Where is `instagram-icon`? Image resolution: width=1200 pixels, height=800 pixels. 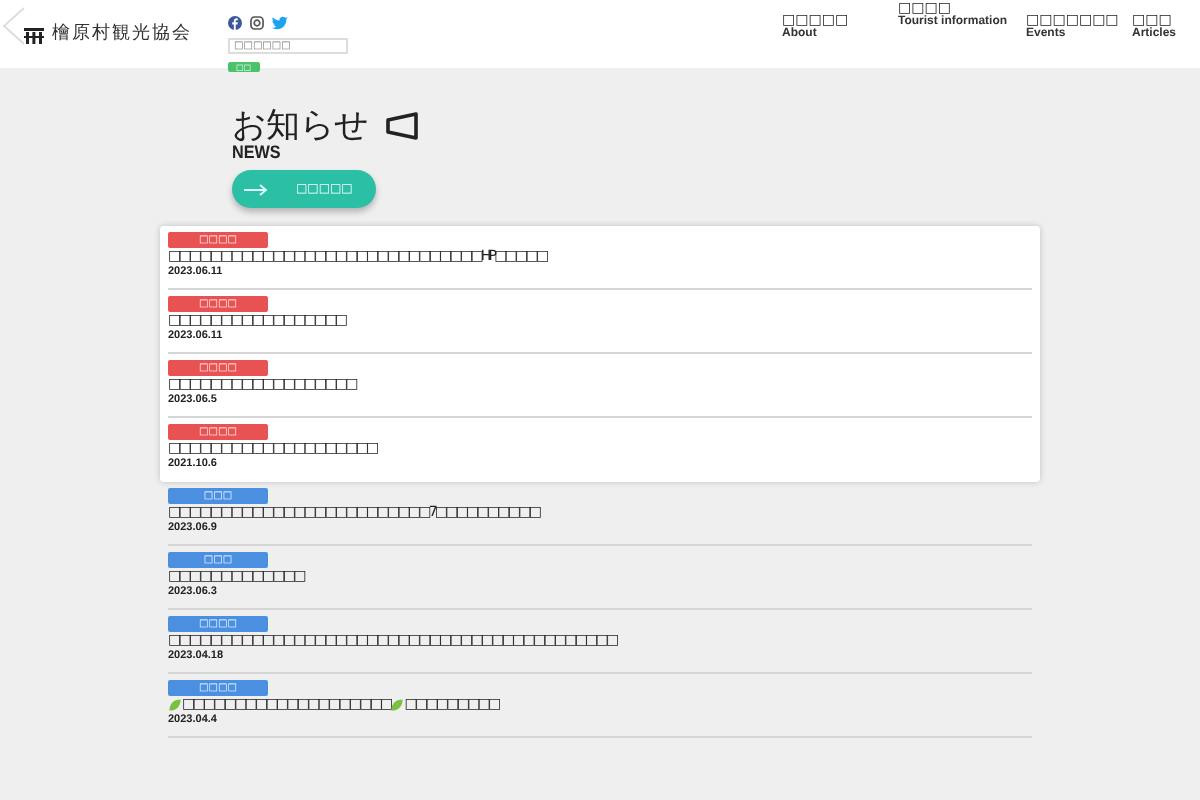
instagram-icon is located at coordinates (257, 23).